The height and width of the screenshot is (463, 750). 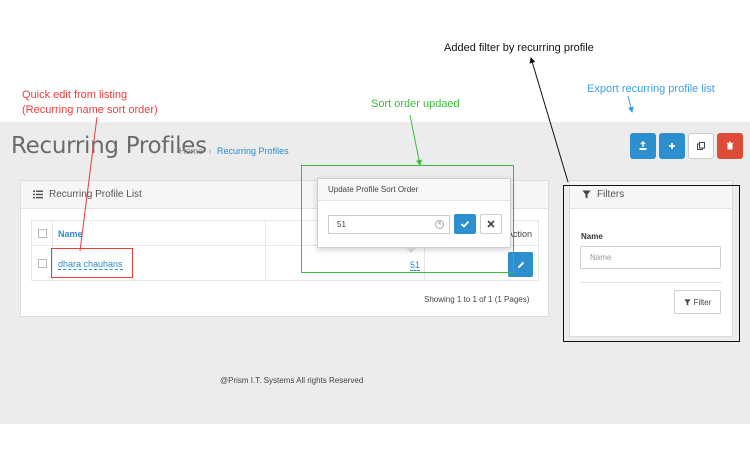 What do you see at coordinates (520, 264) in the screenshot?
I see `pencil-icon` at bounding box center [520, 264].